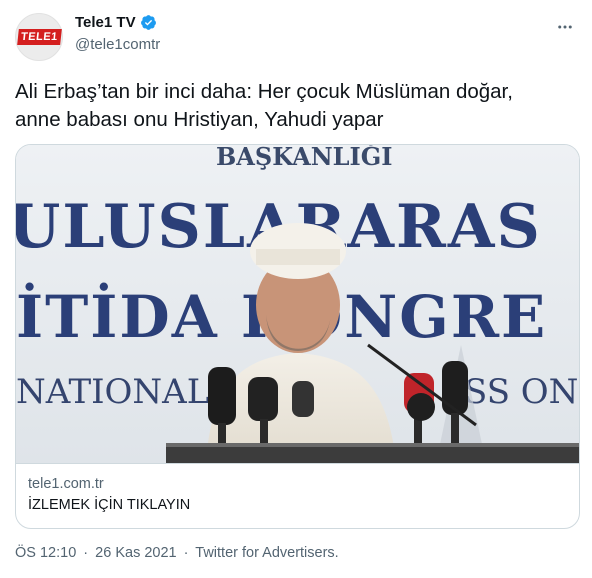 This screenshot has width=592, height=578. I want to click on banner-line-5: SS ON, so click(521, 392).